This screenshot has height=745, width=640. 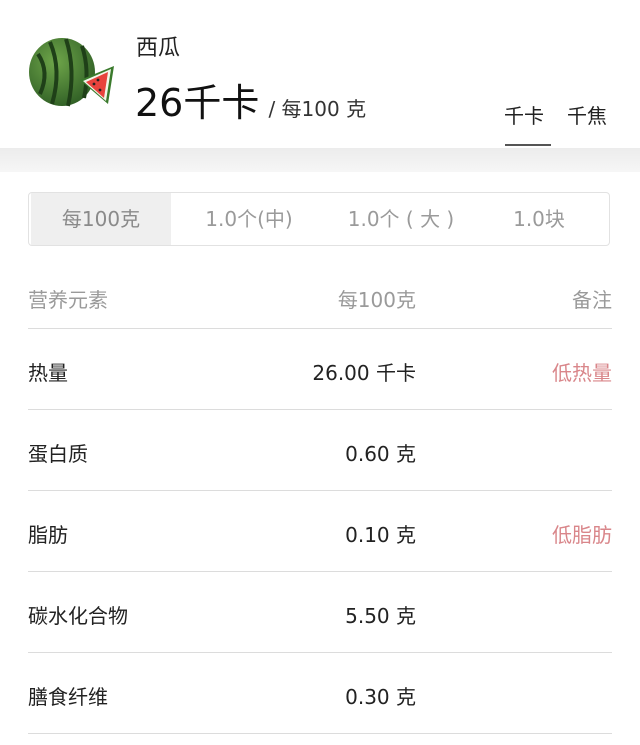 I want to click on table-row: 碳水化合物 5.50 克, so click(x=320, y=612).